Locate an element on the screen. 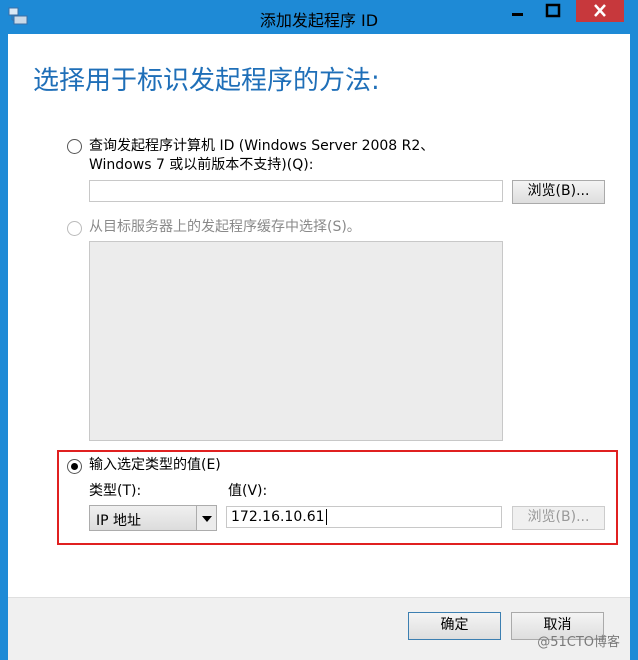 This screenshot has height=660, width=638. radio-selected-dot is located at coordinates (74, 466).